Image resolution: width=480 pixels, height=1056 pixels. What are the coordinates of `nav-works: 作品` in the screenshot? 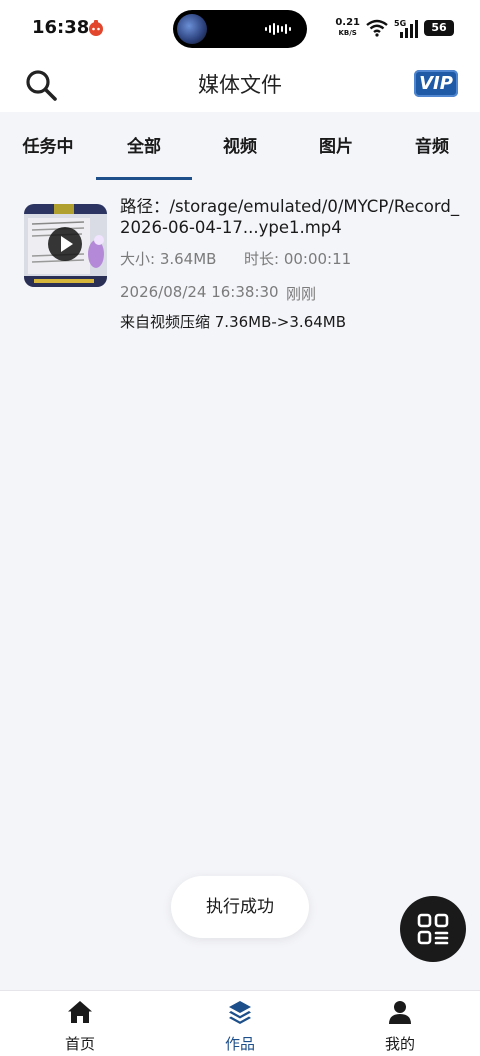 It's located at (240, 1023).